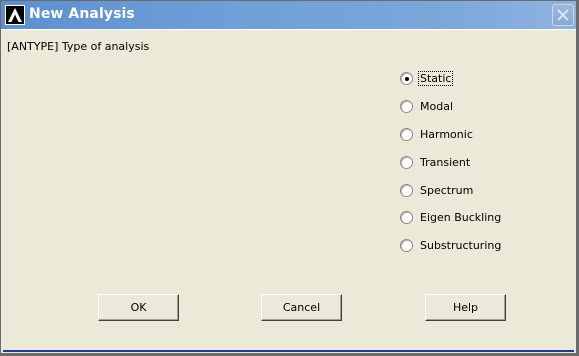 The image size is (579, 356). What do you see at coordinates (78, 46) in the screenshot?
I see `antype-prompt-label: [ANTYPE] Type of analysis` at bounding box center [78, 46].